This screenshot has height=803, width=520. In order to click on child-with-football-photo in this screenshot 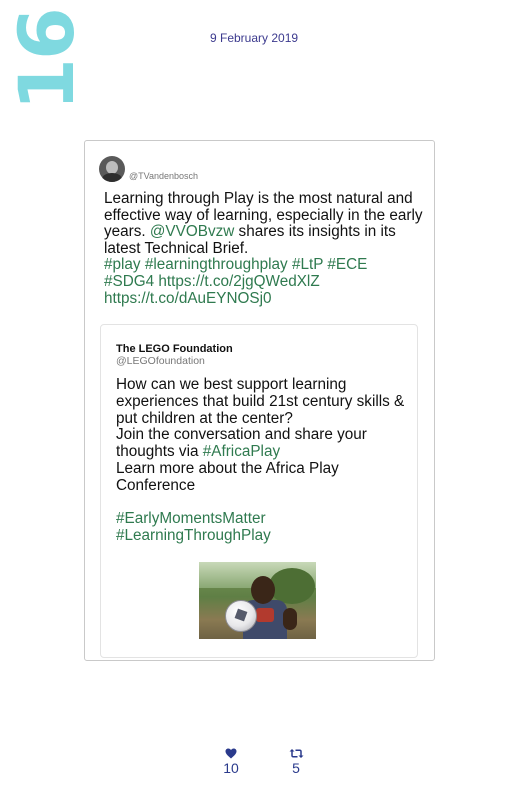, I will do `click(257, 600)`.